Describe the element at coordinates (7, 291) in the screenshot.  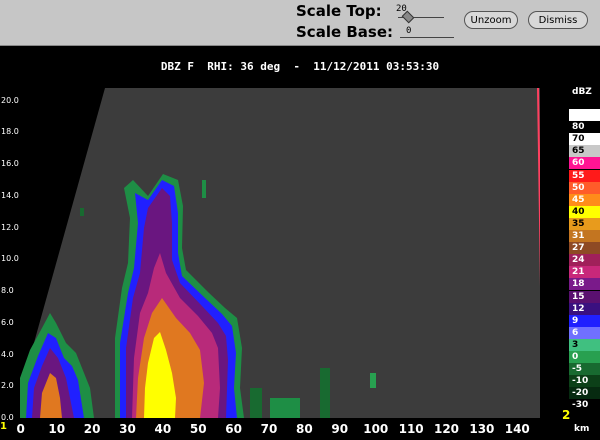
I see `y-tick-label: 8.0` at that location.